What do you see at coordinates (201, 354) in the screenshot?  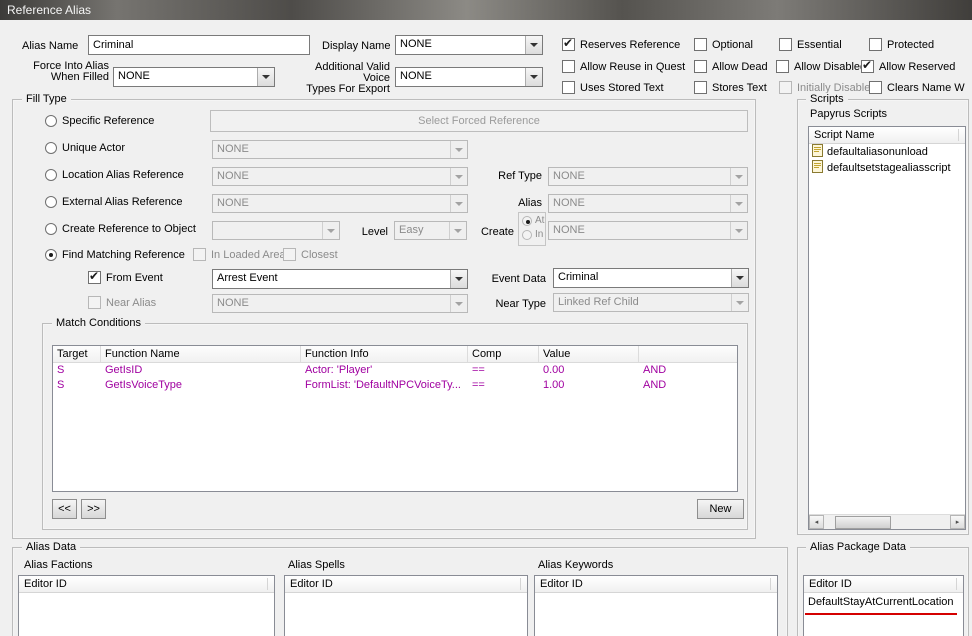 I see `column-header-function-name: Function Name` at bounding box center [201, 354].